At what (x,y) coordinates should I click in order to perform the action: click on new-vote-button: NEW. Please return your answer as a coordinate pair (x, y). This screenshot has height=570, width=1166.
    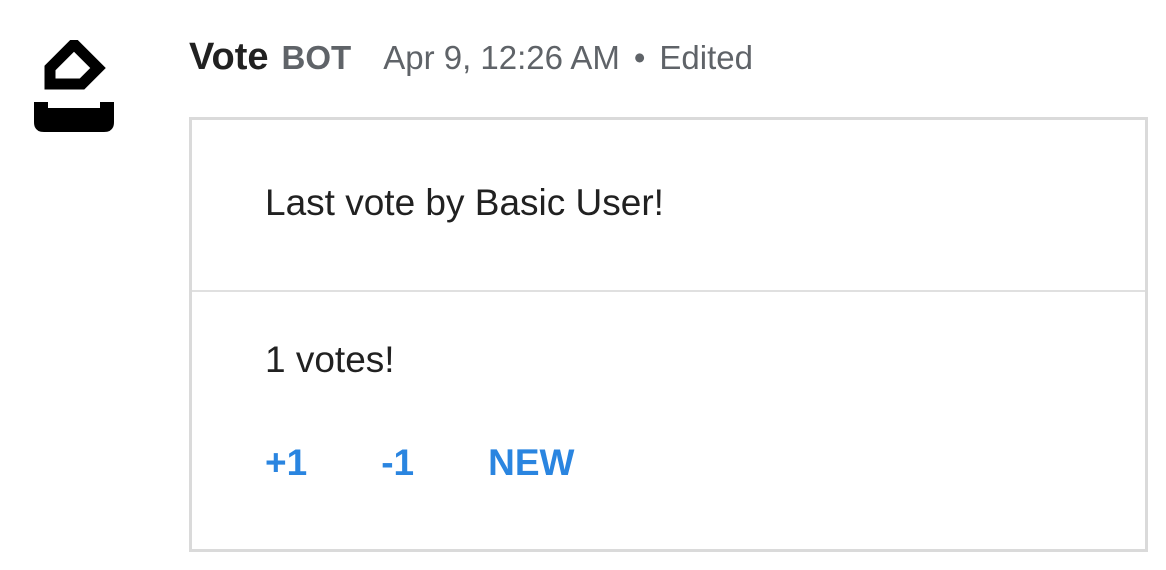
    Looking at the image, I should click on (531, 463).